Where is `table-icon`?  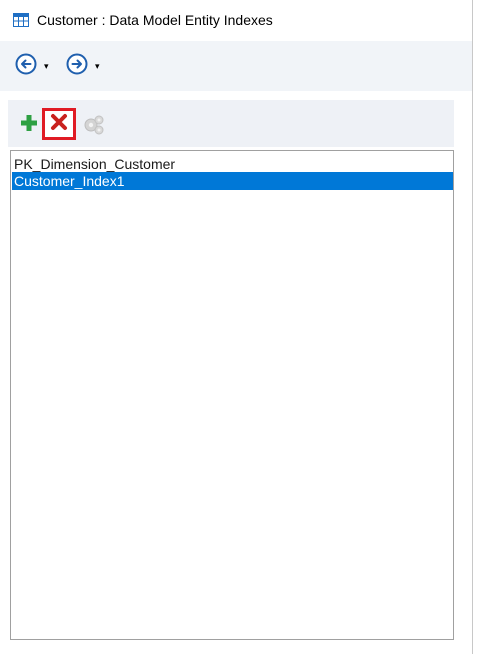 table-icon is located at coordinates (21, 20).